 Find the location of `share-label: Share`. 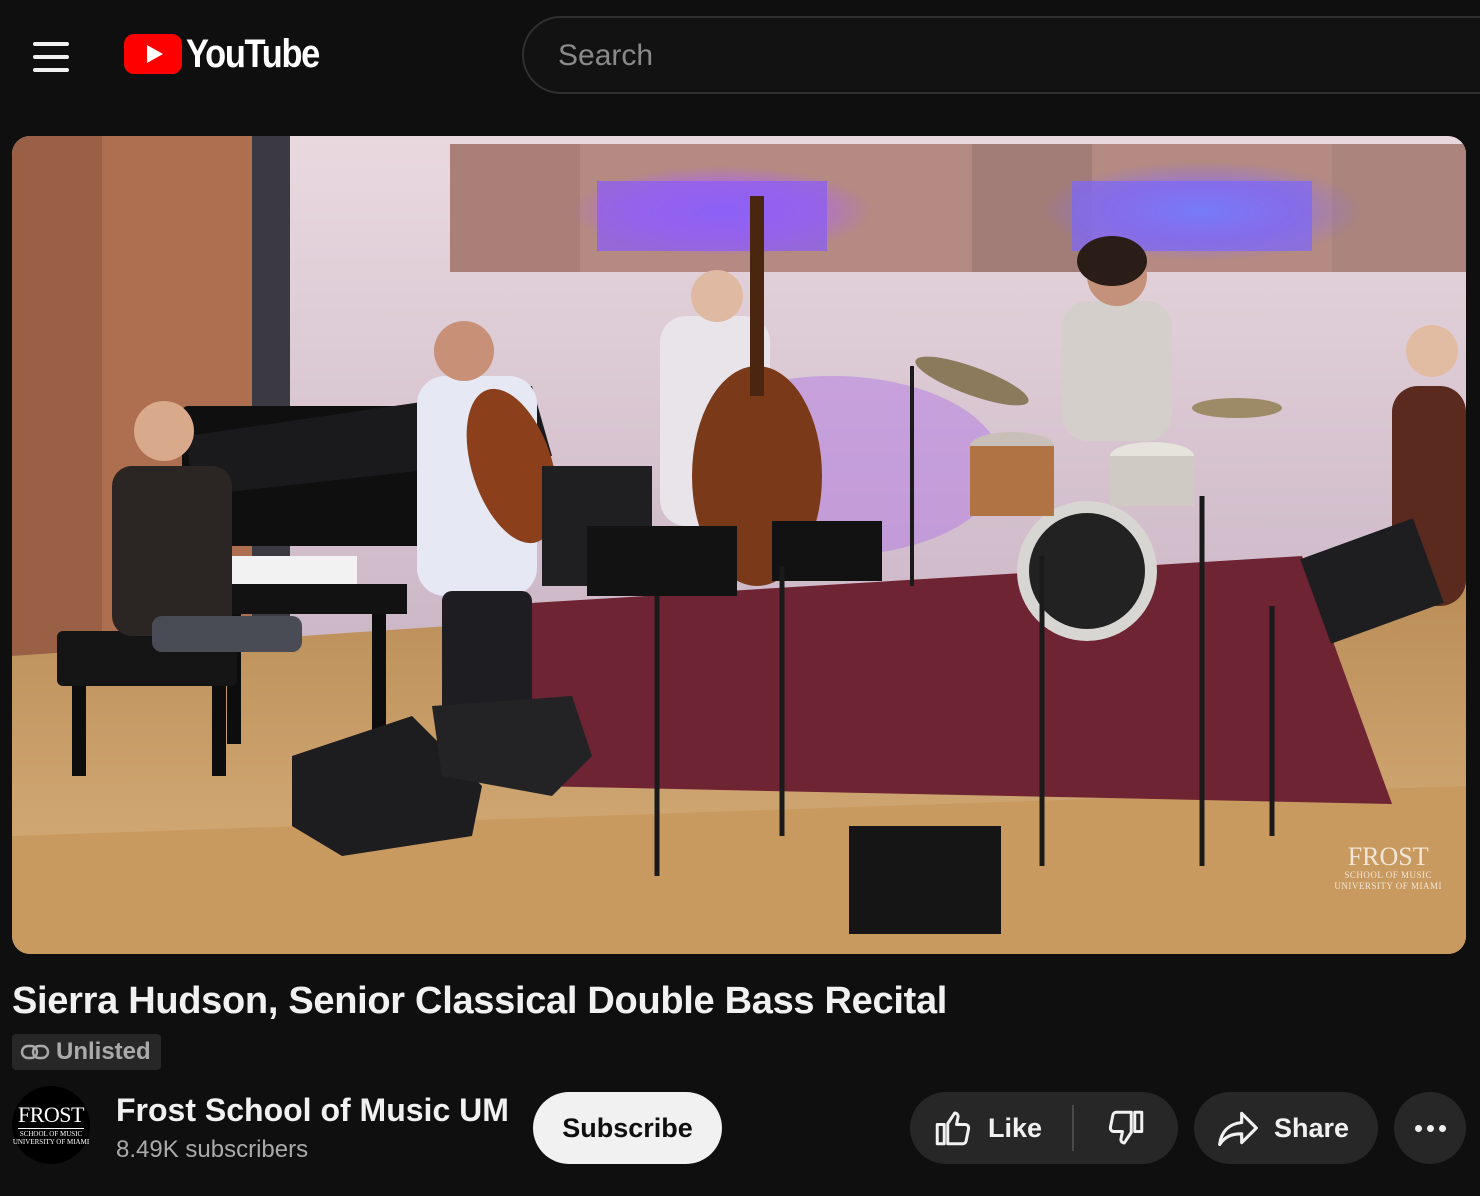

share-label: Share is located at coordinates (1312, 1127).